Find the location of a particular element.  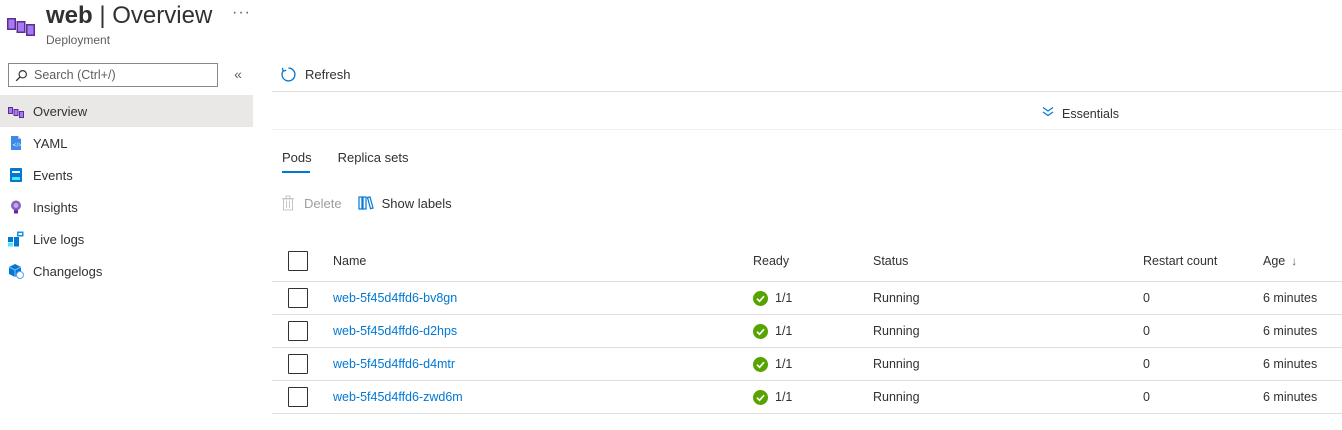

pod-name-link: web-5f45d4ffd6-d2hps is located at coordinates (395, 331).